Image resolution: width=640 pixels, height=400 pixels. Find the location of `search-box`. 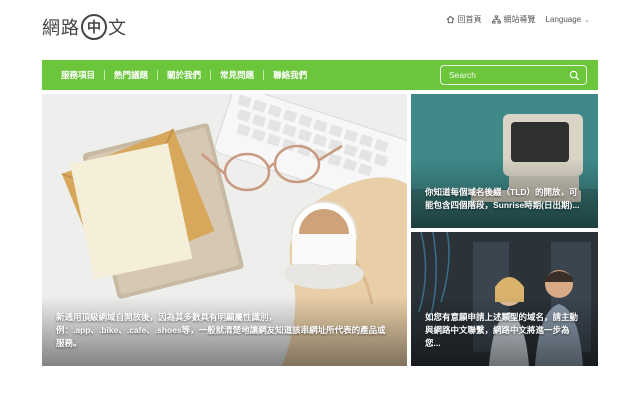

search-box is located at coordinates (513, 75).